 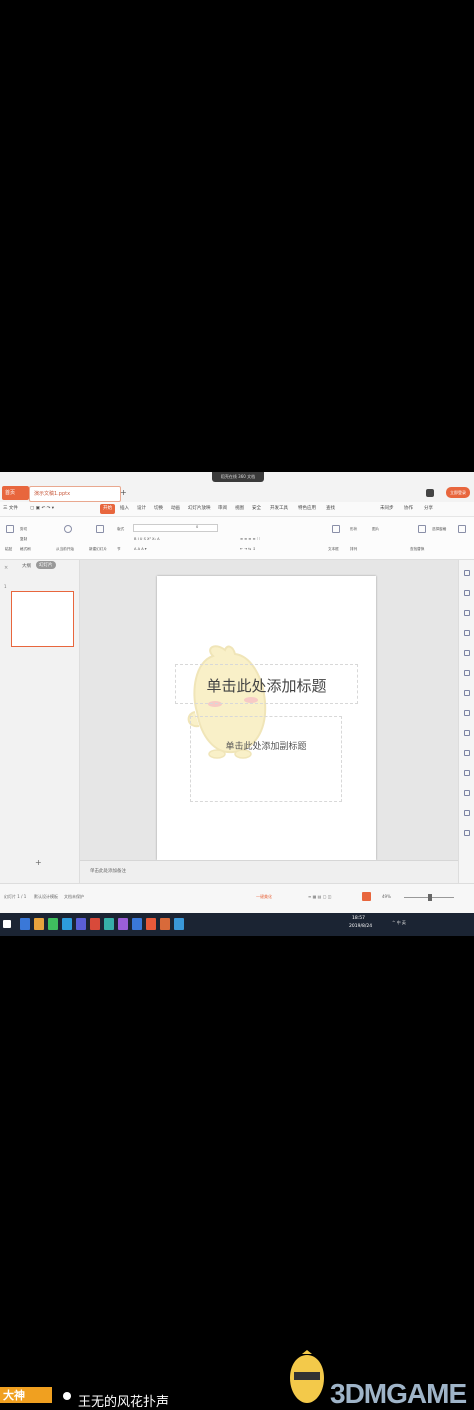 What do you see at coordinates (428, 509) in the screenshot?
I see `share-button: 分享` at bounding box center [428, 509].